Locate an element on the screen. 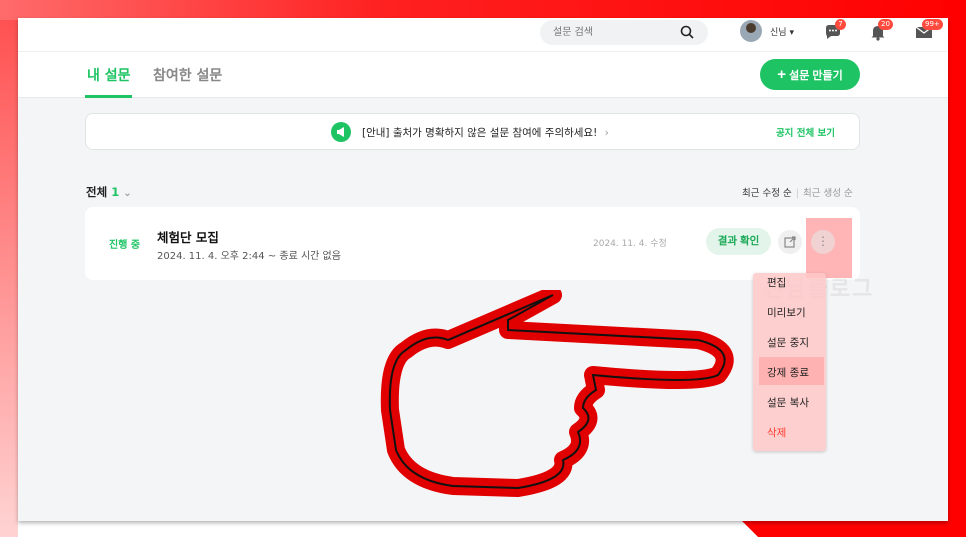 Image resolution: width=966 pixels, height=537 pixels. menu-item-copy: 설문 복사 is located at coordinates (788, 402).